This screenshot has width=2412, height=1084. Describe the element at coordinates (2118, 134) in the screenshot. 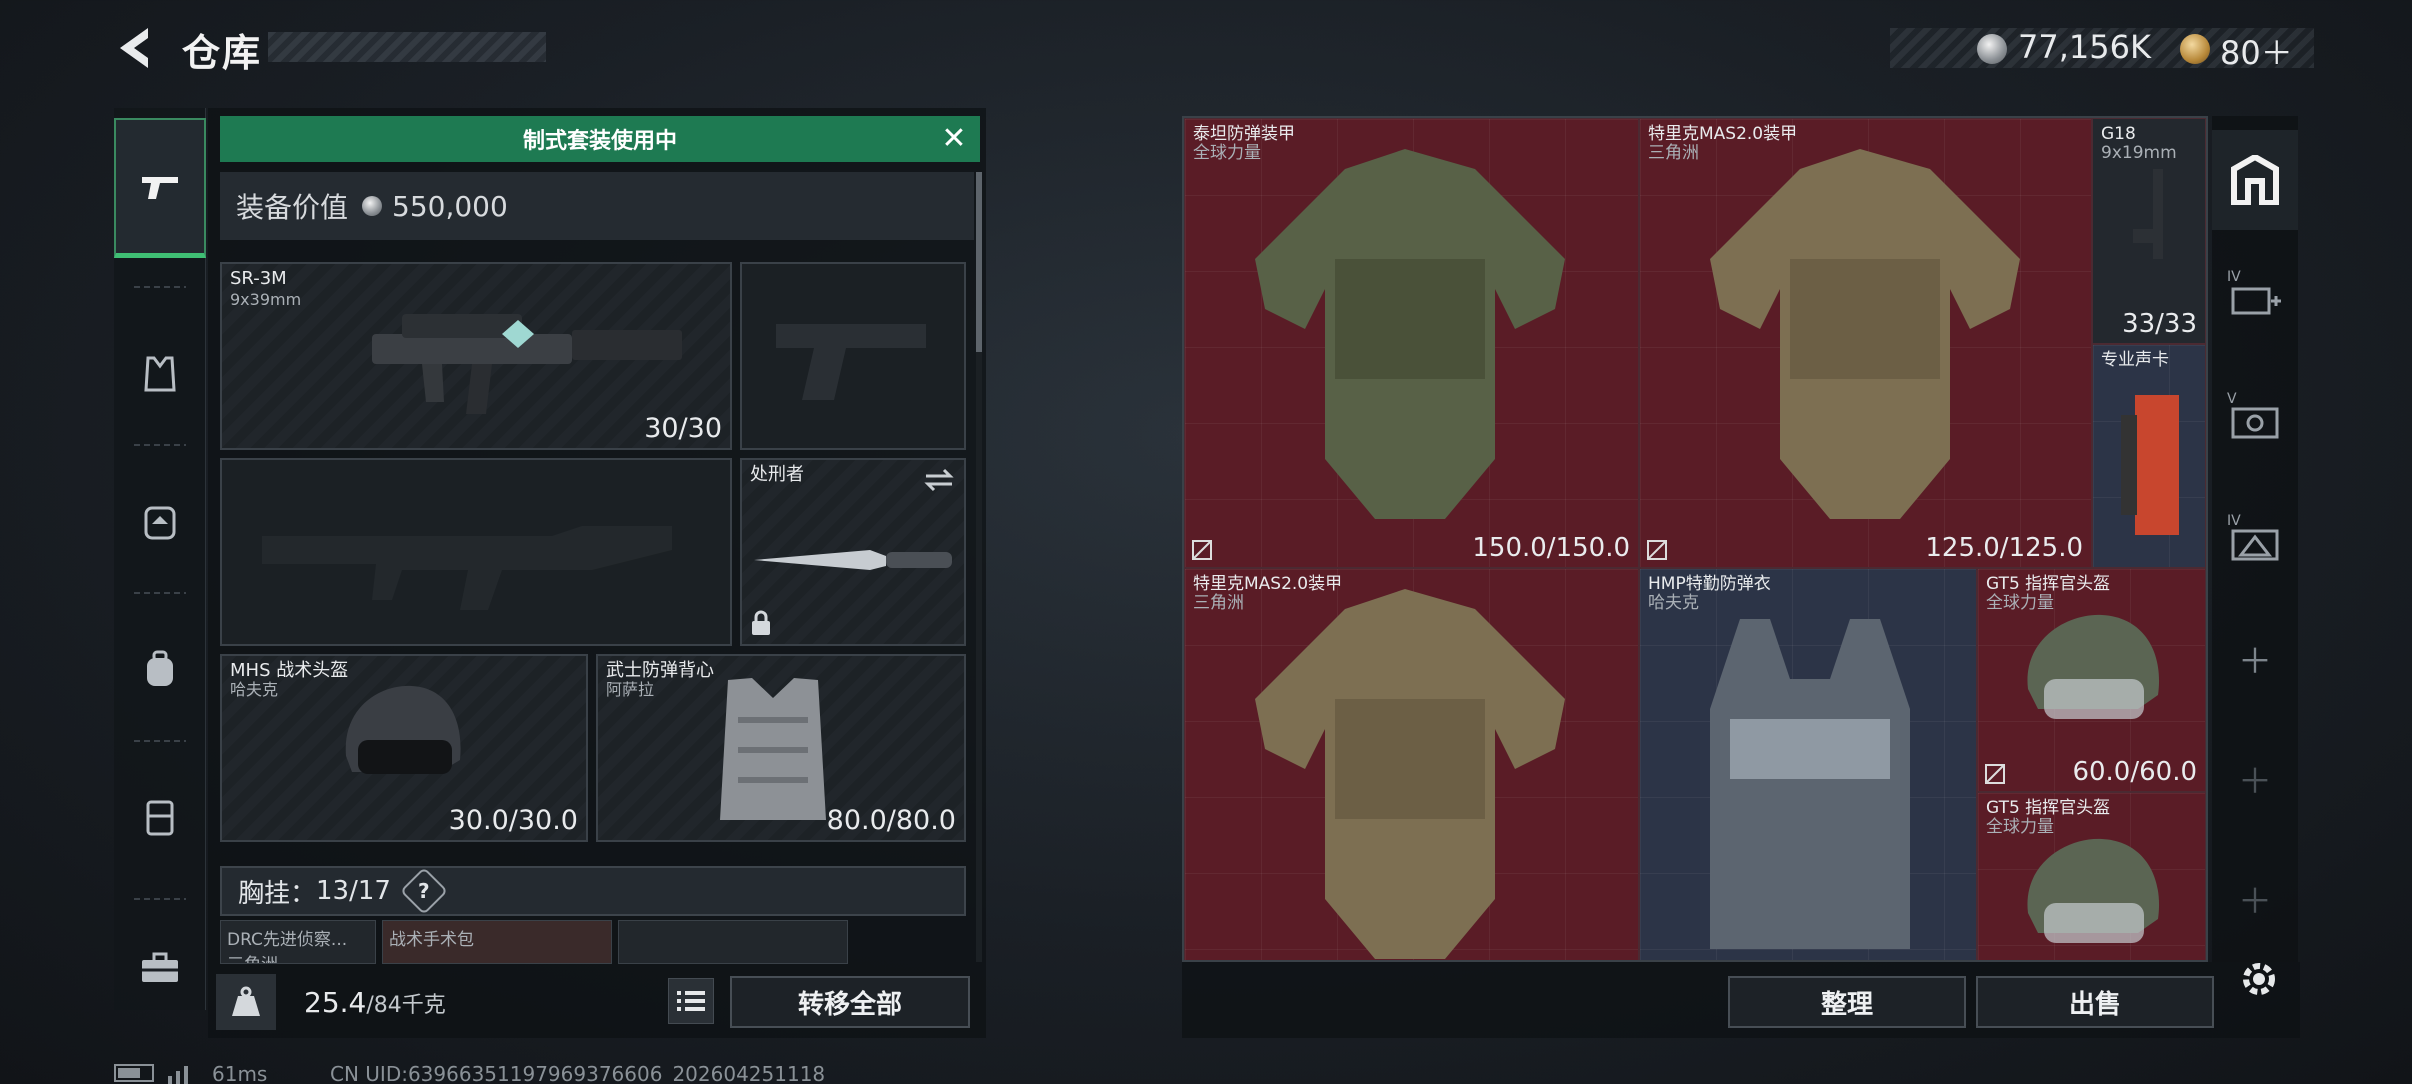

I see `item-name: G18` at that location.